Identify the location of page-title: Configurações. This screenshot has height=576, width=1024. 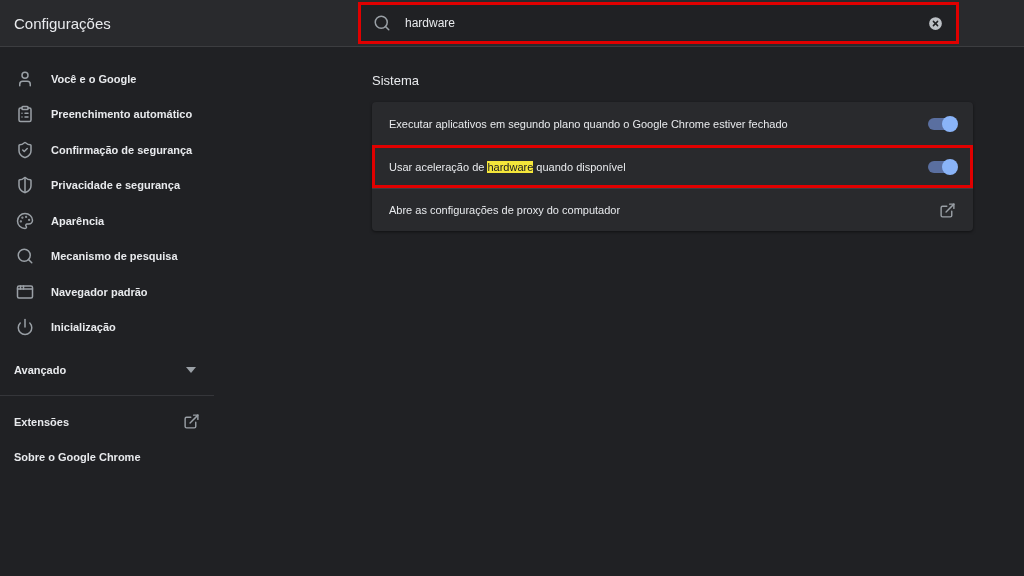
(62, 23).